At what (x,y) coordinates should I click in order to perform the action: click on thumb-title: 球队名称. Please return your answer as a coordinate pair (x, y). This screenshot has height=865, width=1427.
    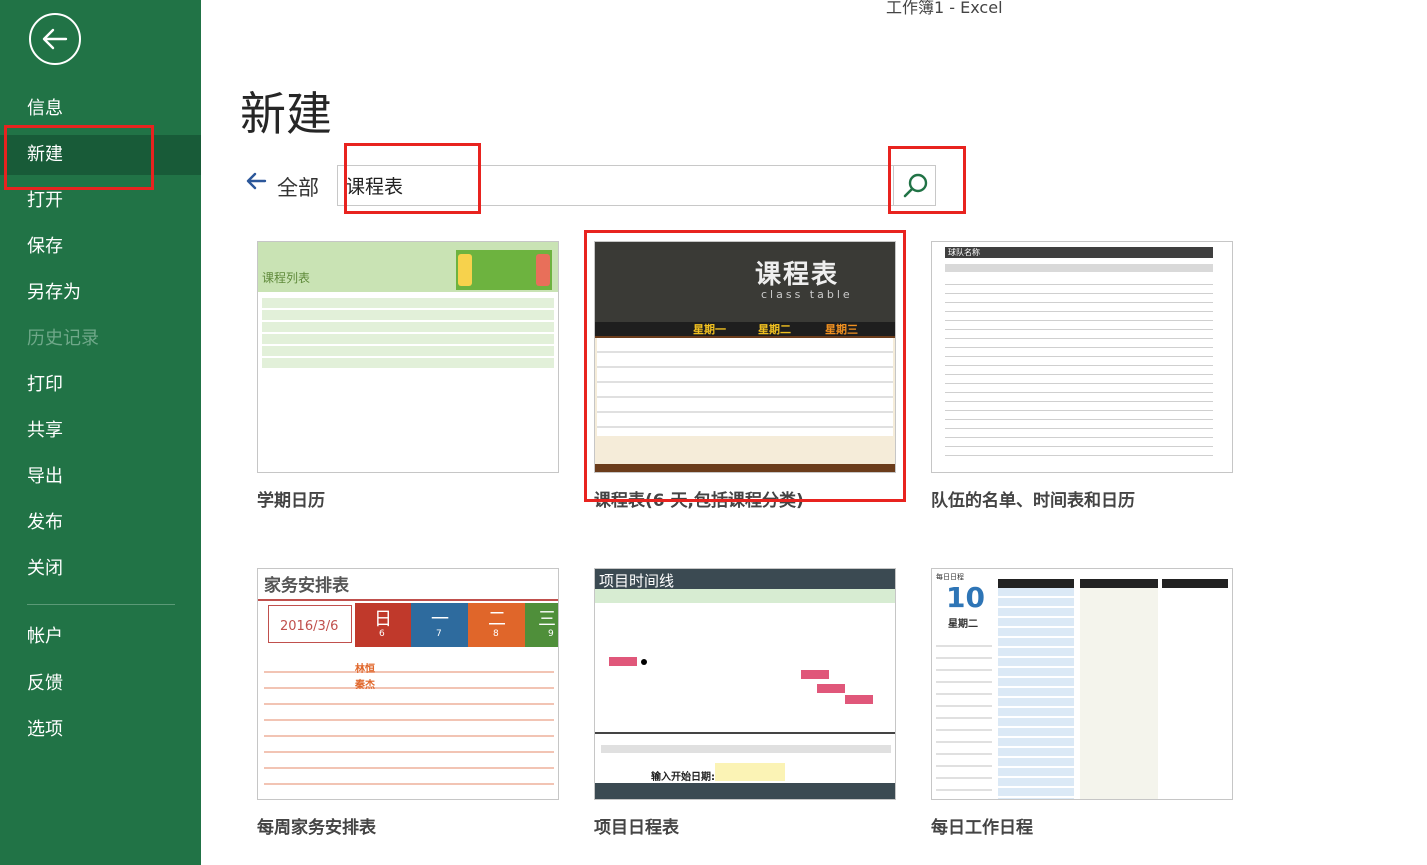
    Looking at the image, I should click on (964, 252).